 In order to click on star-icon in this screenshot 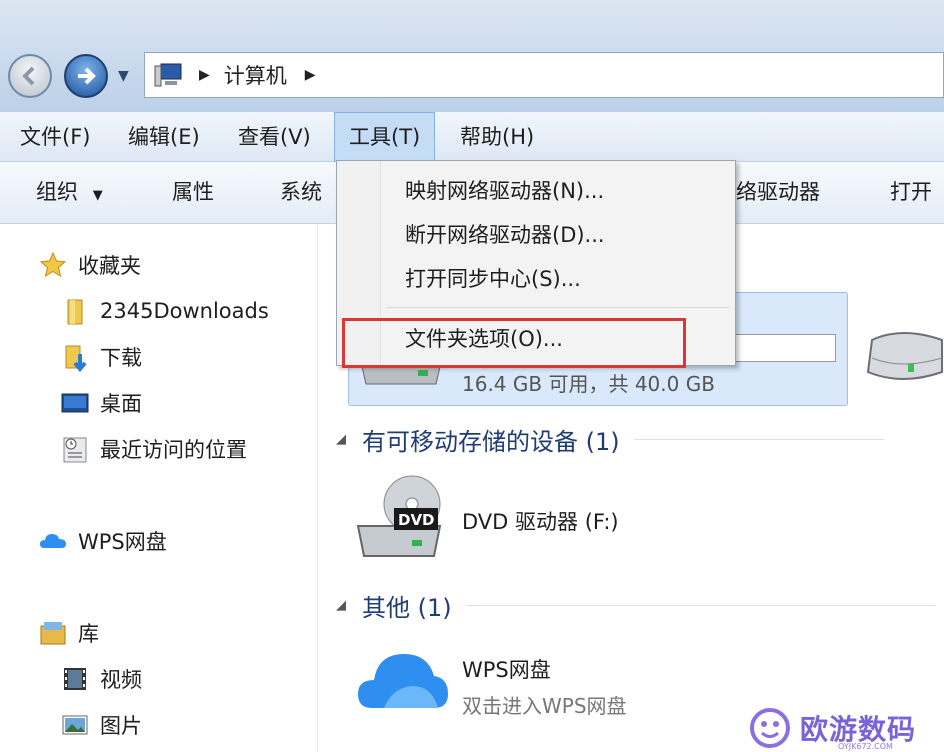, I will do `click(53, 265)`.